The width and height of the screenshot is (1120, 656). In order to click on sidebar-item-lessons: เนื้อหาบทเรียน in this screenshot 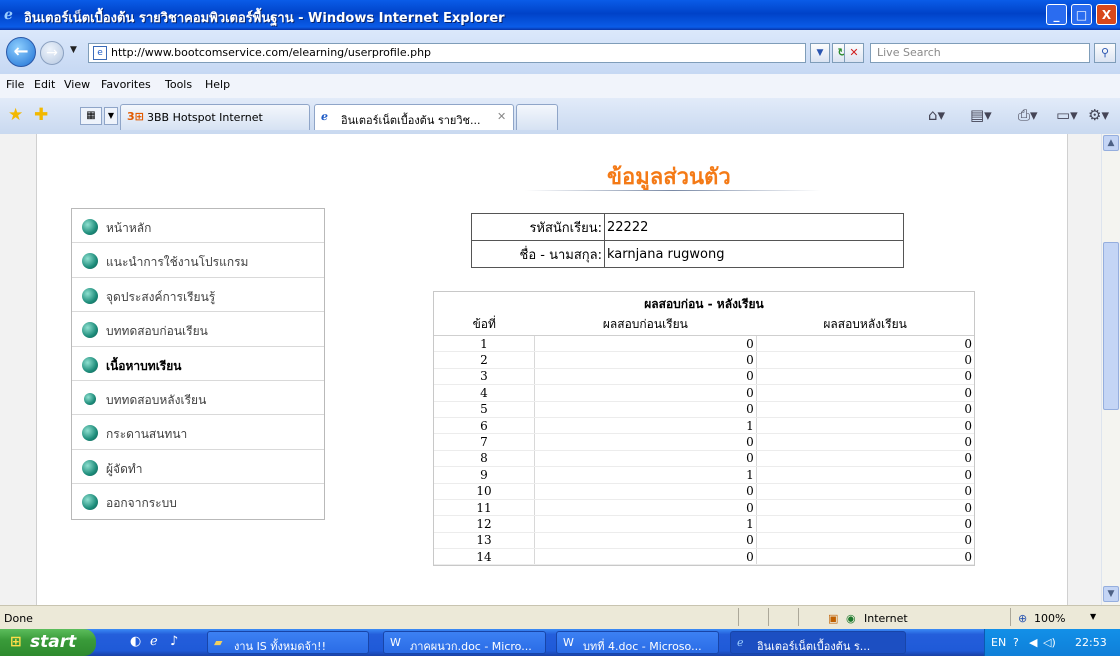, I will do `click(198, 364)`.